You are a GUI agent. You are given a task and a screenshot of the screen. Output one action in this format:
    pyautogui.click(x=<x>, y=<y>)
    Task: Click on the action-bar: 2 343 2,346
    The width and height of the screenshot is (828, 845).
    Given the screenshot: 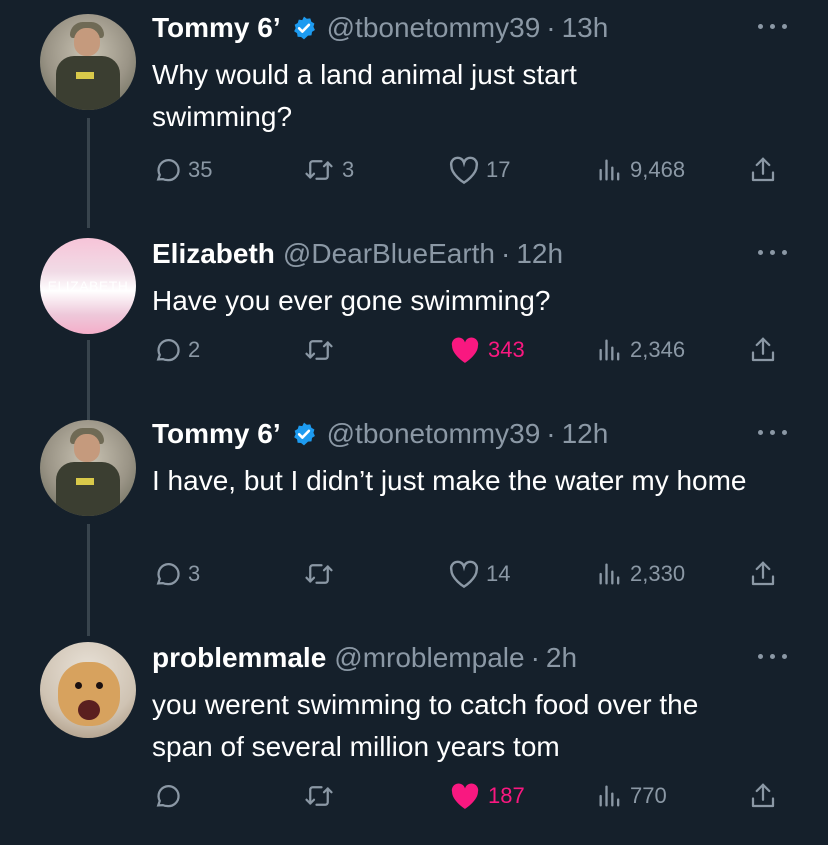 What is the action you would take?
    pyautogui.click(x=472, y=350)
    